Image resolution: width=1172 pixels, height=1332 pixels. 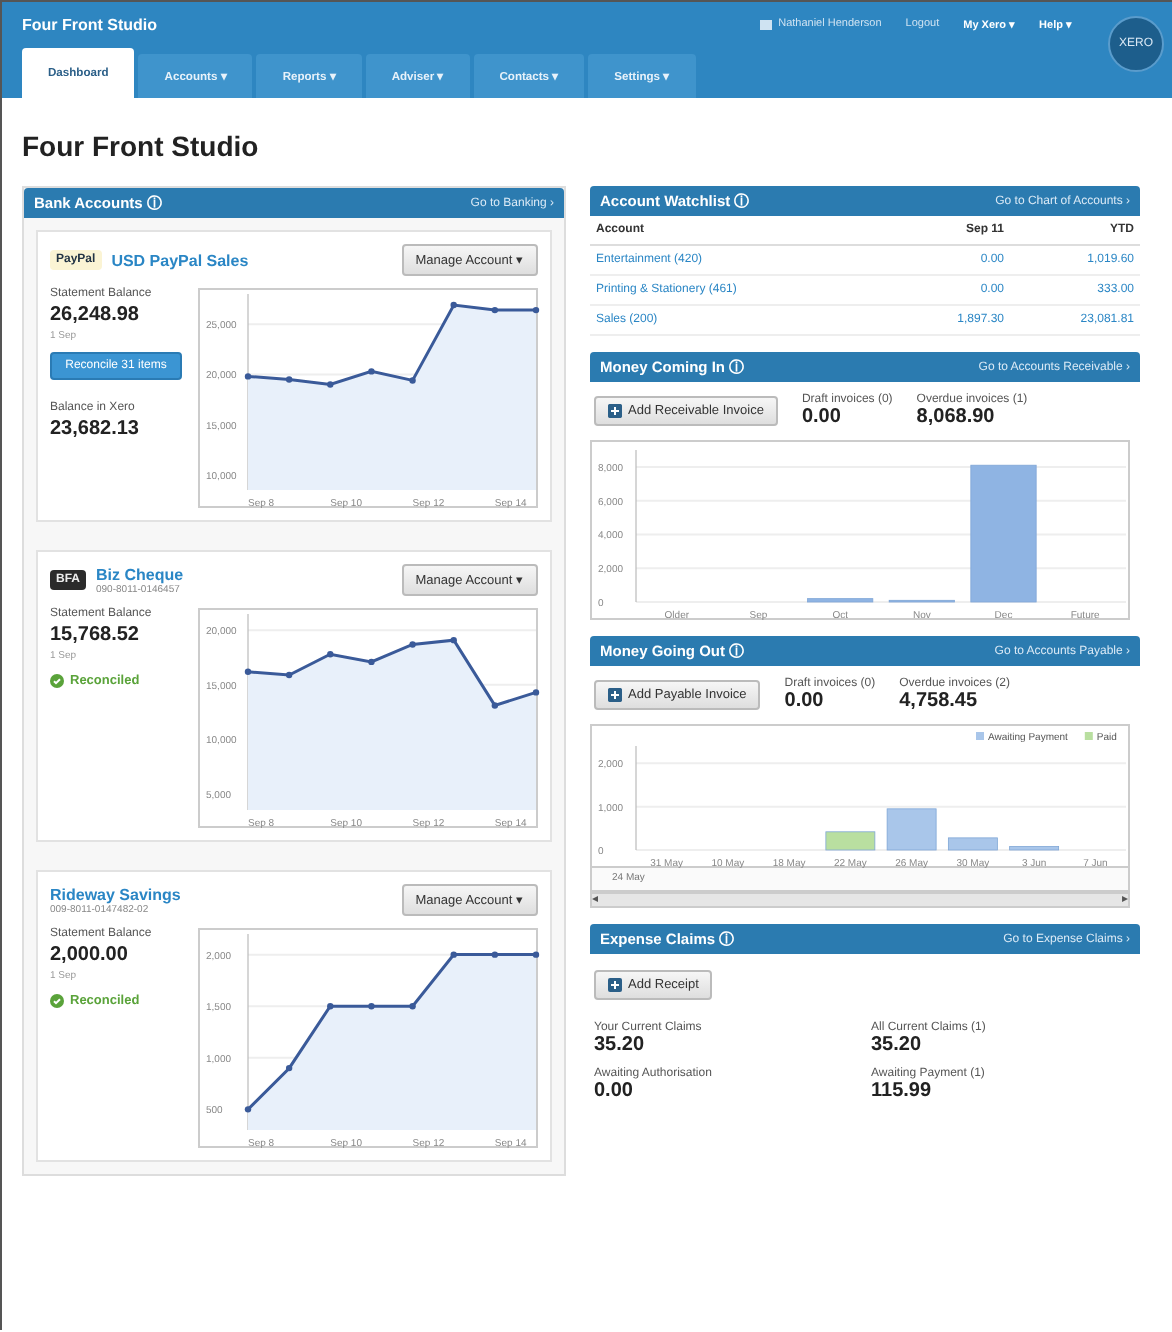 I want to click on account-name: Biz Cheque, so click(x=140, y=574).